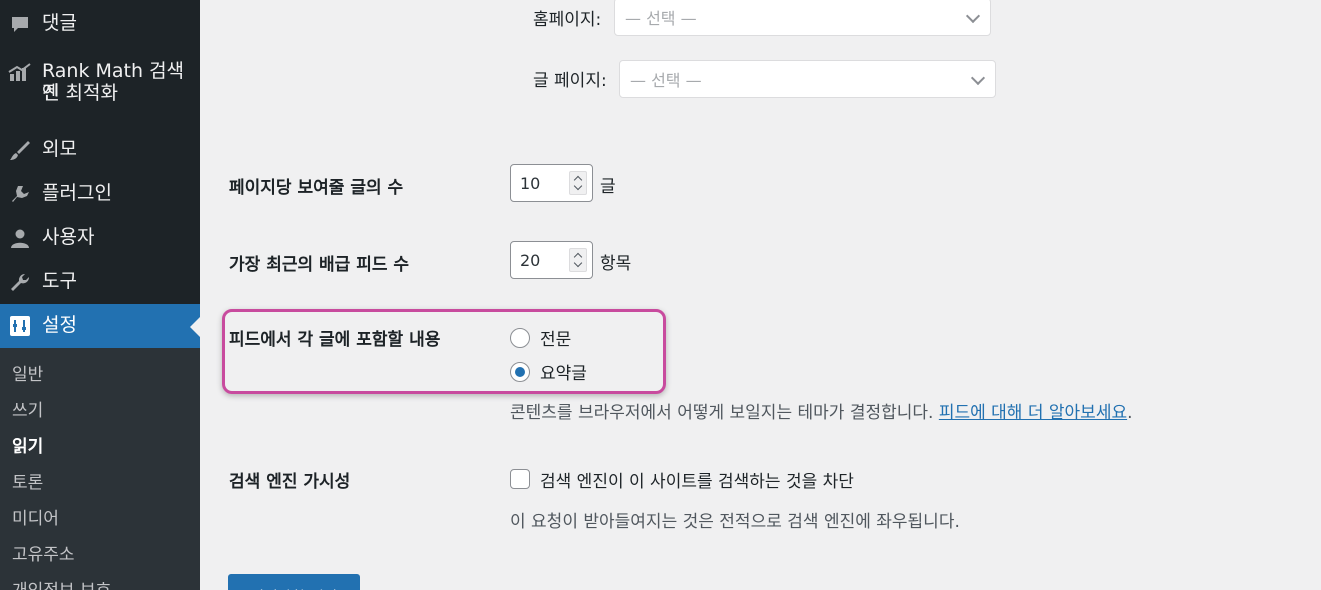  Describe the element at coordinates (520, 338) in the screenshot. I see `radio-full-text` at that location.